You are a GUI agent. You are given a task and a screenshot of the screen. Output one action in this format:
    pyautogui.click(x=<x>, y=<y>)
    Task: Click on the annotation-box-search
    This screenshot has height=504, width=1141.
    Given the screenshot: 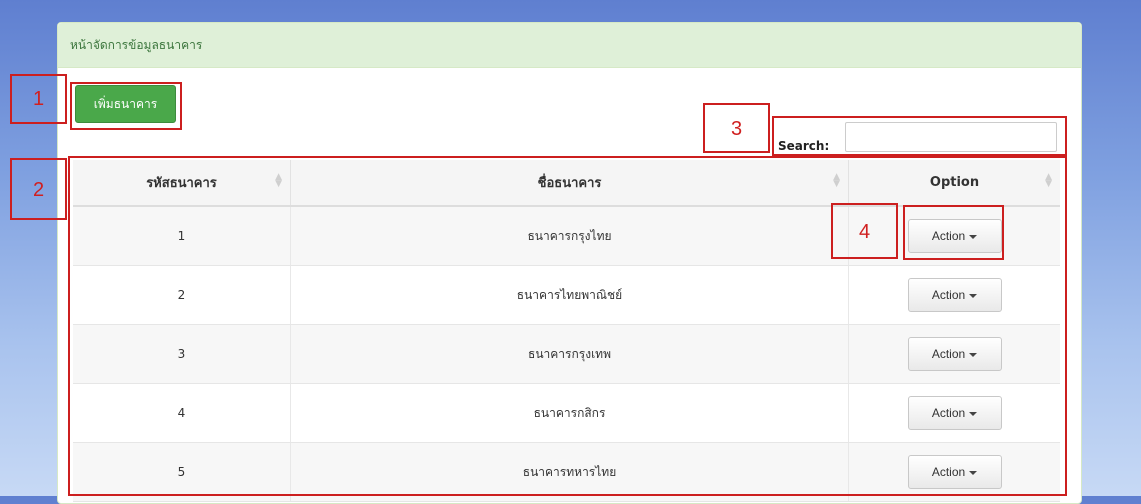 What is the action you would take?
    pyautogui.click(x=919, y=136)
    